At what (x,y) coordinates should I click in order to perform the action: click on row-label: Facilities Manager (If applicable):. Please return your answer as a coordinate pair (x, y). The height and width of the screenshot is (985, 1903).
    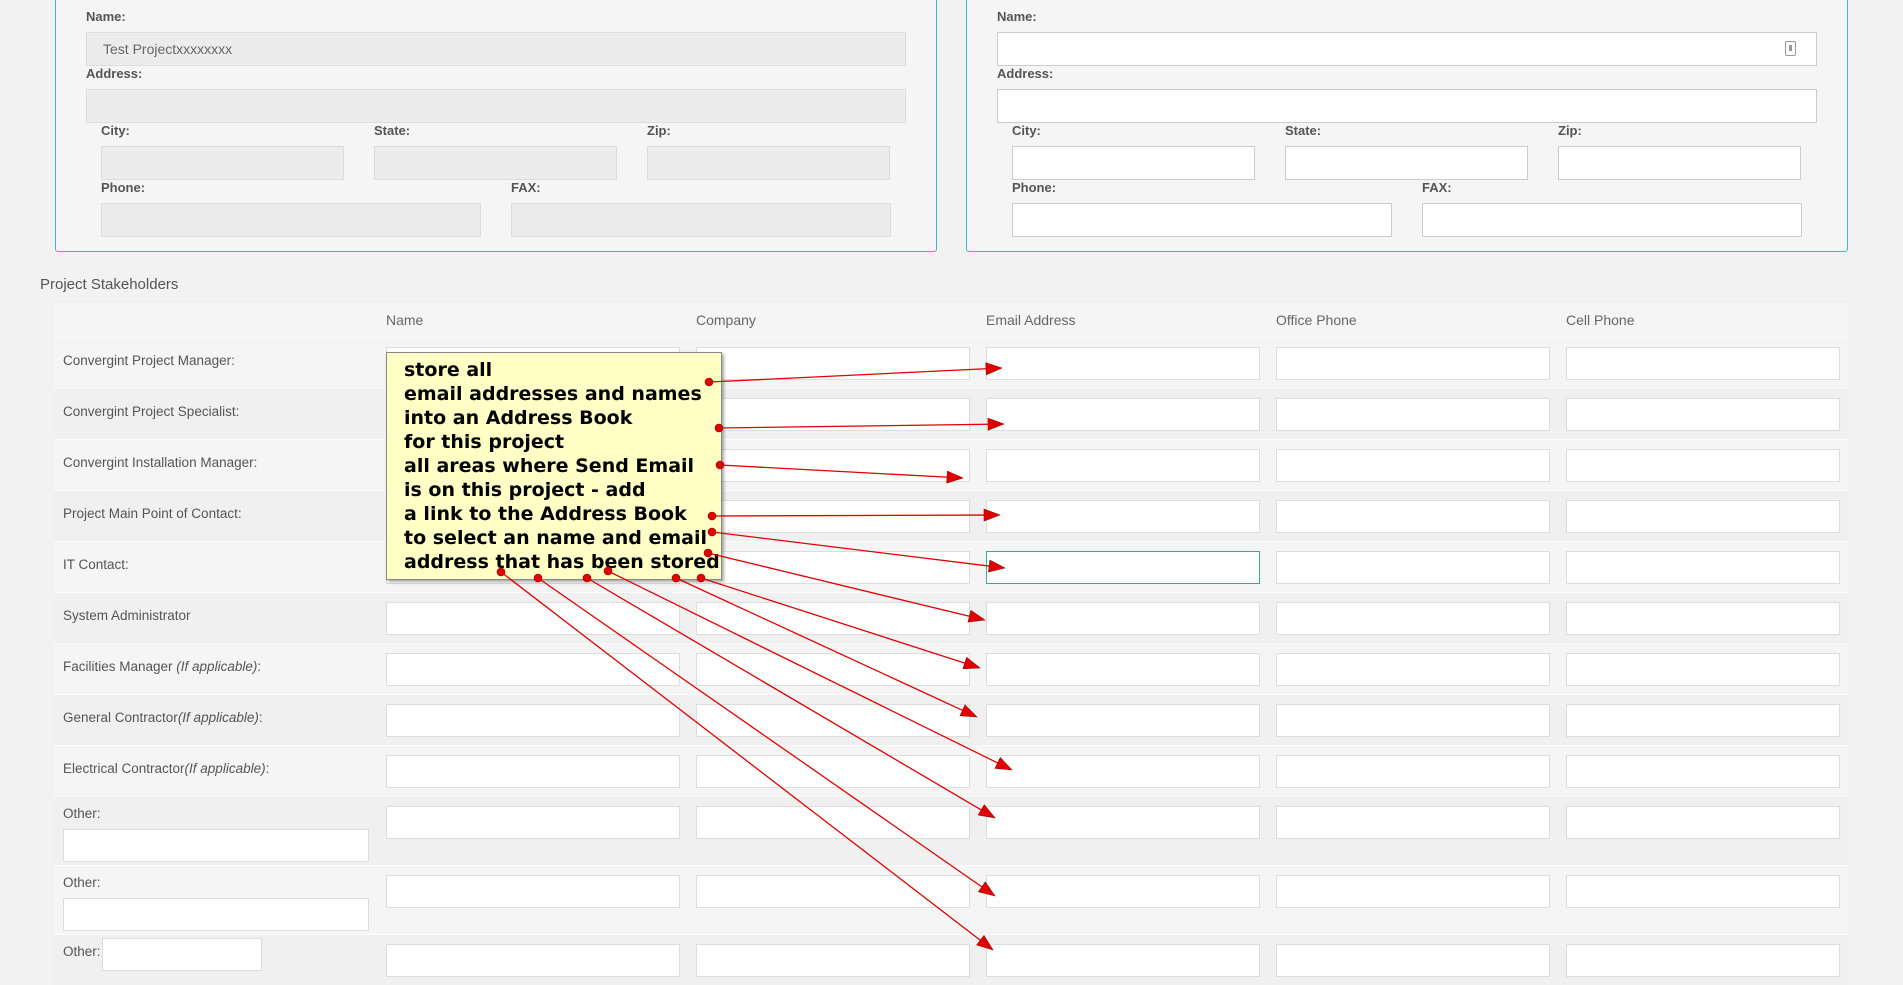
    Looking at the image, I should click on (162, 666).